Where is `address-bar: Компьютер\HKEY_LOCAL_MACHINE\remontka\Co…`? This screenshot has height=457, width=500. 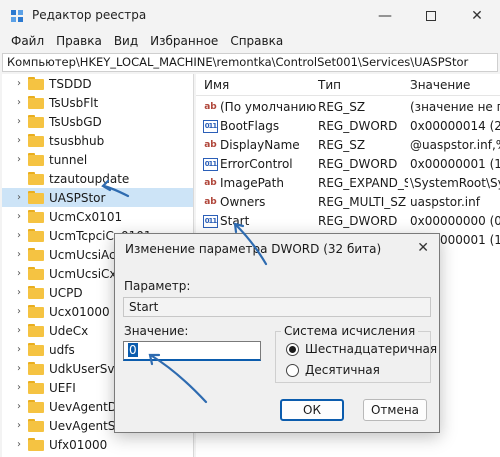 address-bar: Компьютер\HKEY_LOCAL_MACHINE\remontka\Co… is located at coordinates (250, 62).